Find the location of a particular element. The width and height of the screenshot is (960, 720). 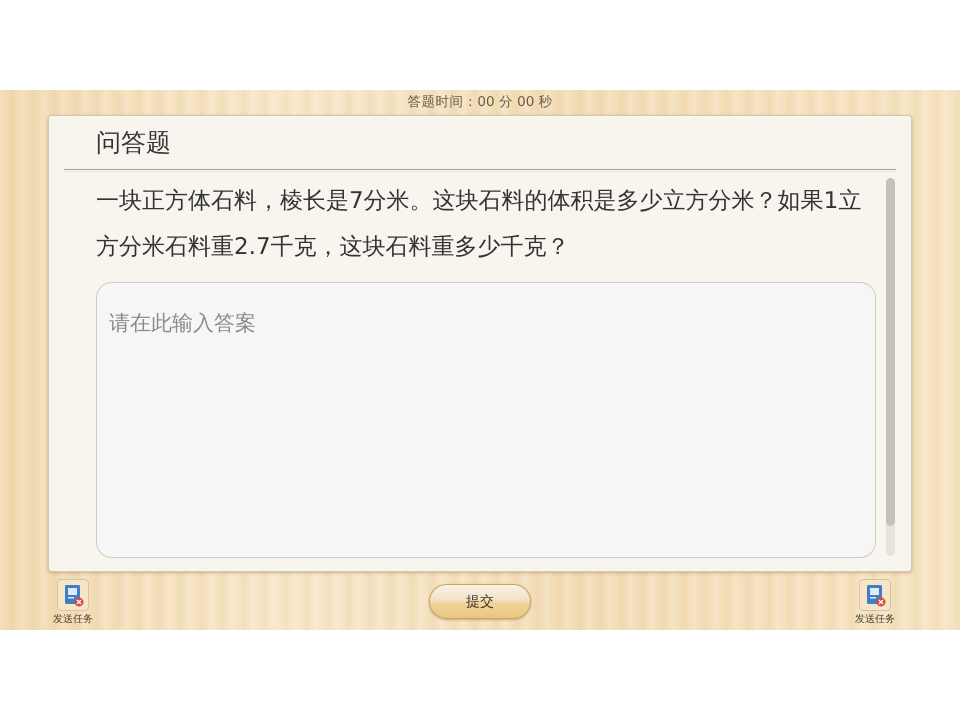

submit-button: 提交 is located at coordinates (480, 601).